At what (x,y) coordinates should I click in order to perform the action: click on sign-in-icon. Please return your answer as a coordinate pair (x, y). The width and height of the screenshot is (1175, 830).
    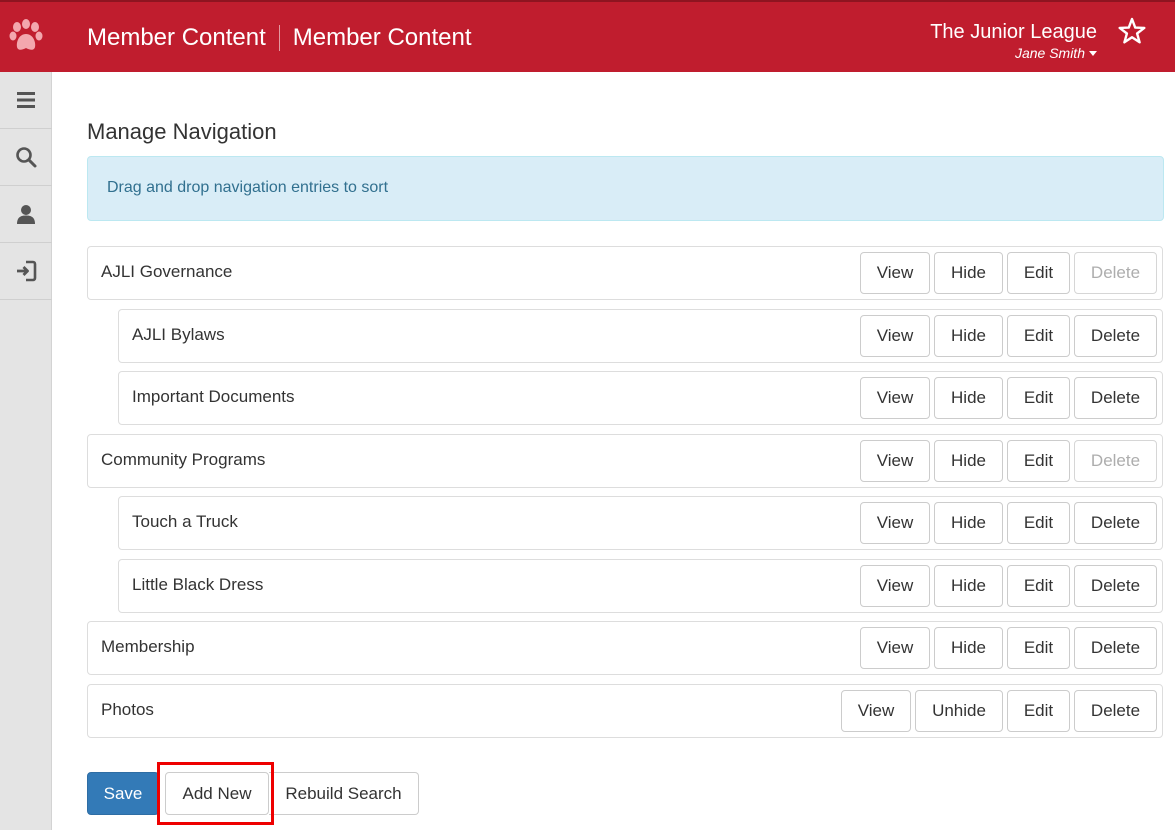
    Looking at the image, I should click on (27, 271).